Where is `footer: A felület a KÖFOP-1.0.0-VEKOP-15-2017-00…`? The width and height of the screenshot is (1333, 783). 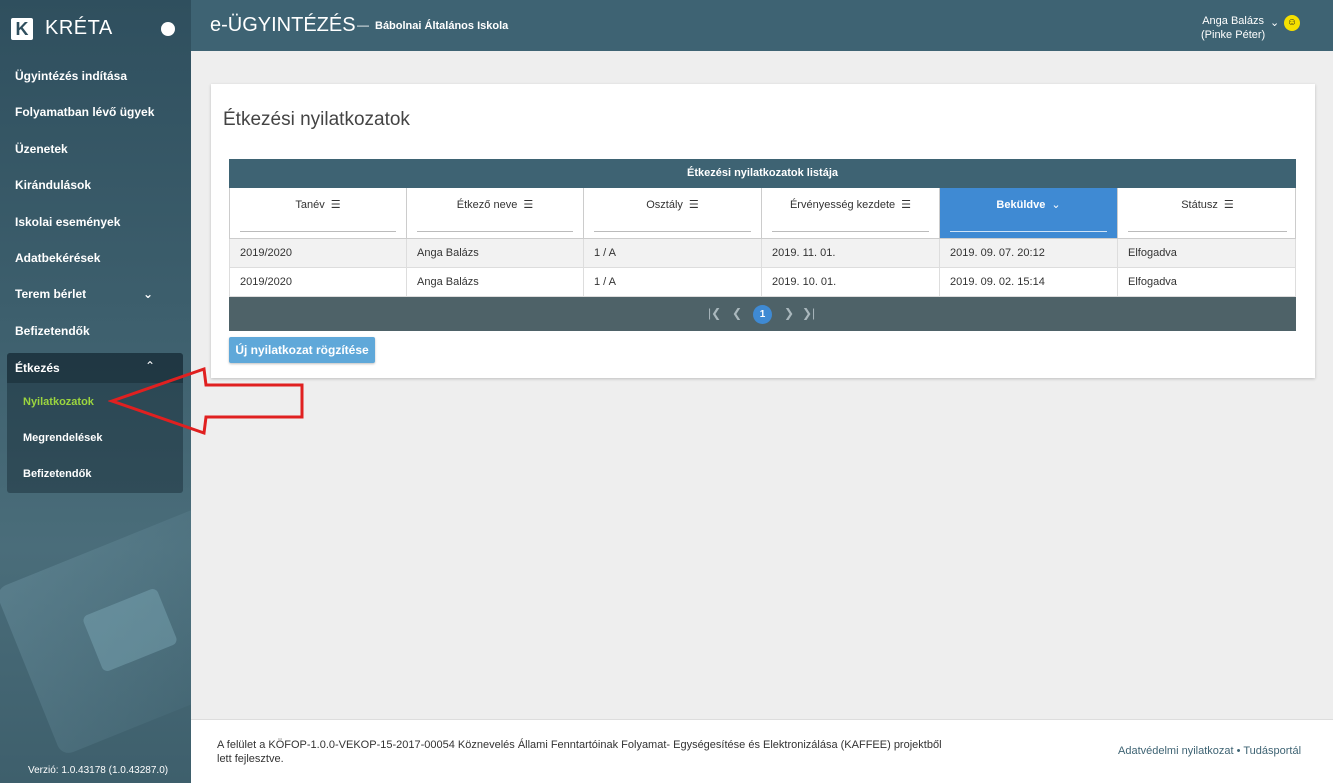
footer: A felület a KÖFOP-1.0.0-VEKOP-15-2017-00… is located at coordinates (762, 751).